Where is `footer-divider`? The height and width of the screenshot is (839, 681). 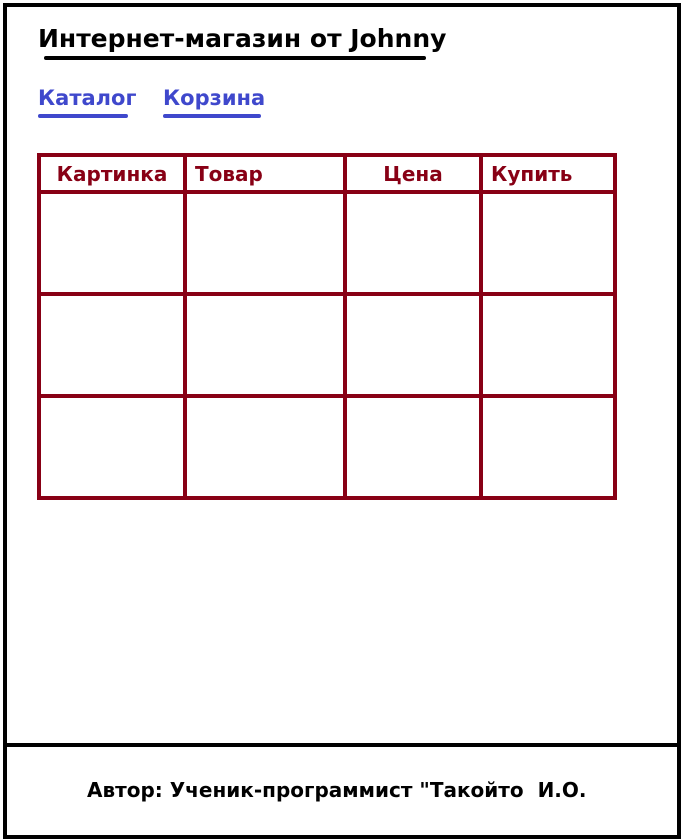
footer-divider is located at coordinates (342, 745).